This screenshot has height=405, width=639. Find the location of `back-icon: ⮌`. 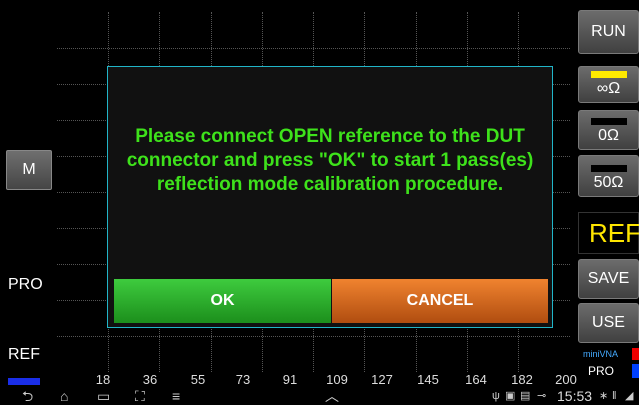

back-icon: ⮌ is located at coordinates (27, 396).